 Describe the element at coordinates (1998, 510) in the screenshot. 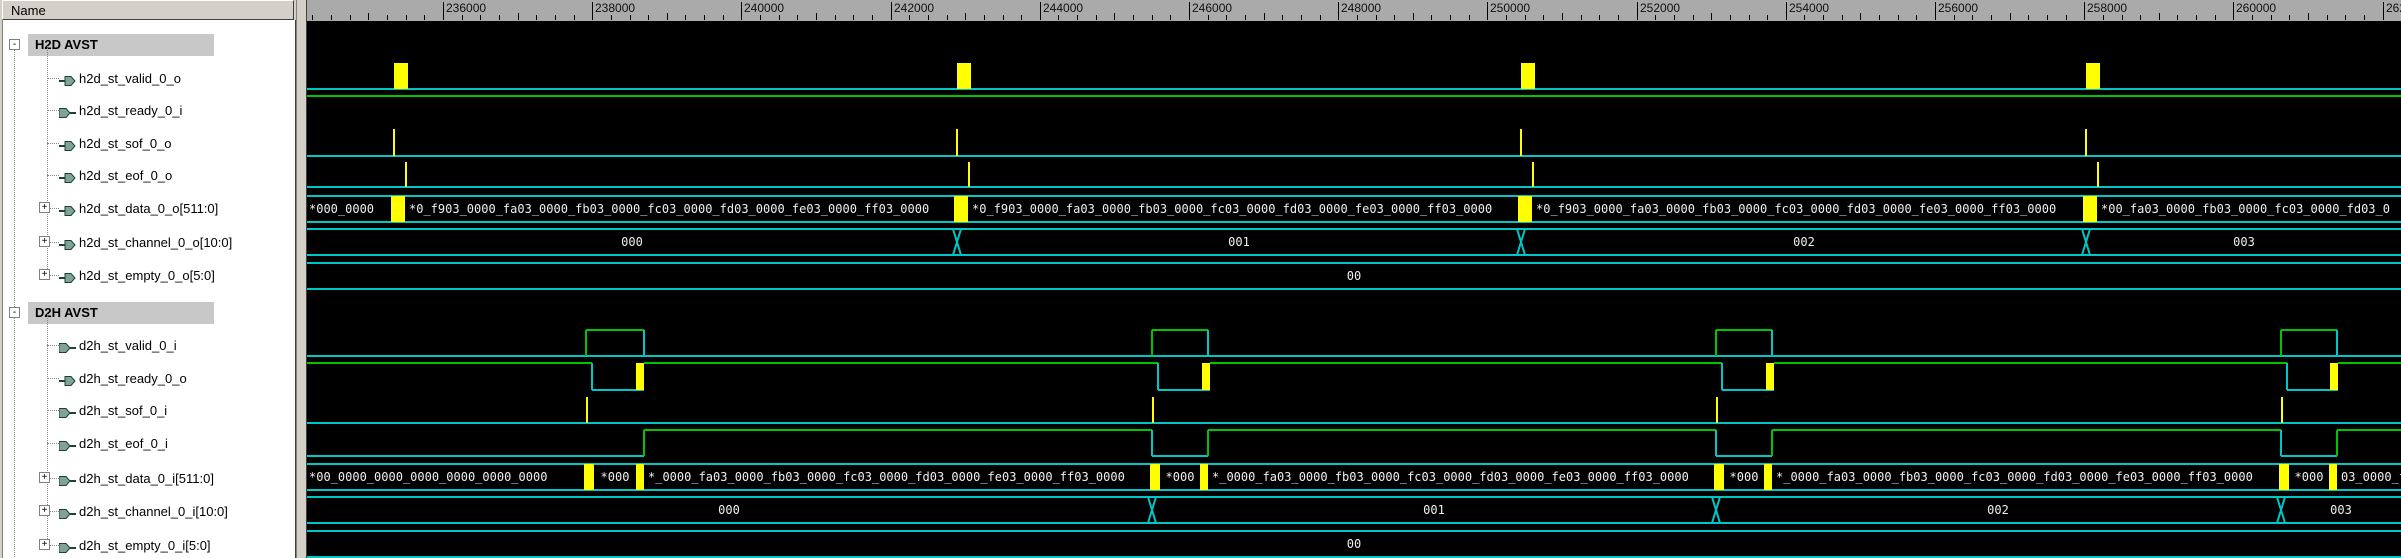

I see `d2h-channel-value: 002` at that location.